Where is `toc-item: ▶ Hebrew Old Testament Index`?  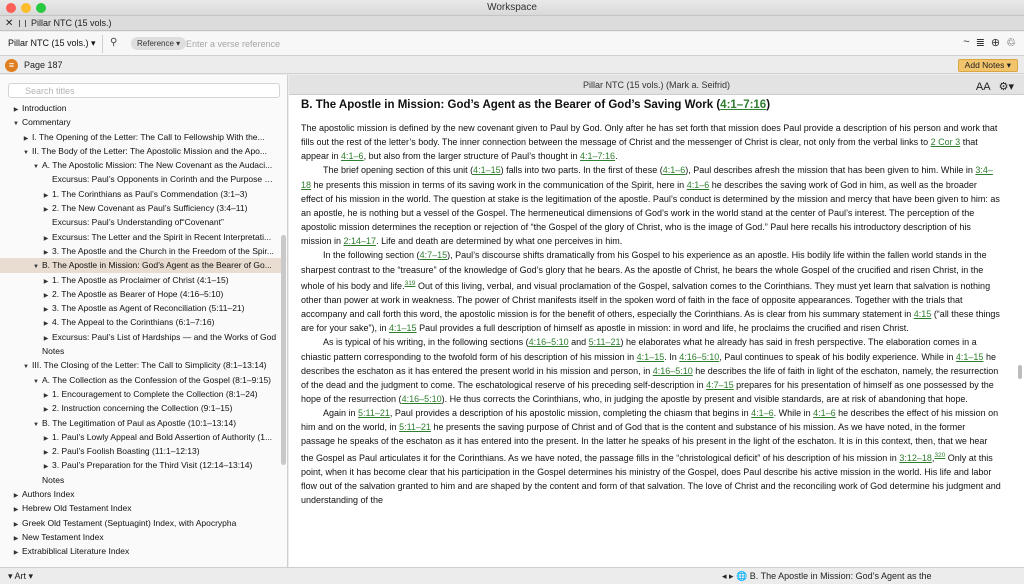 toc-item: ▶ Hebrew Old Testament Index is located at coordinates (140, 508).